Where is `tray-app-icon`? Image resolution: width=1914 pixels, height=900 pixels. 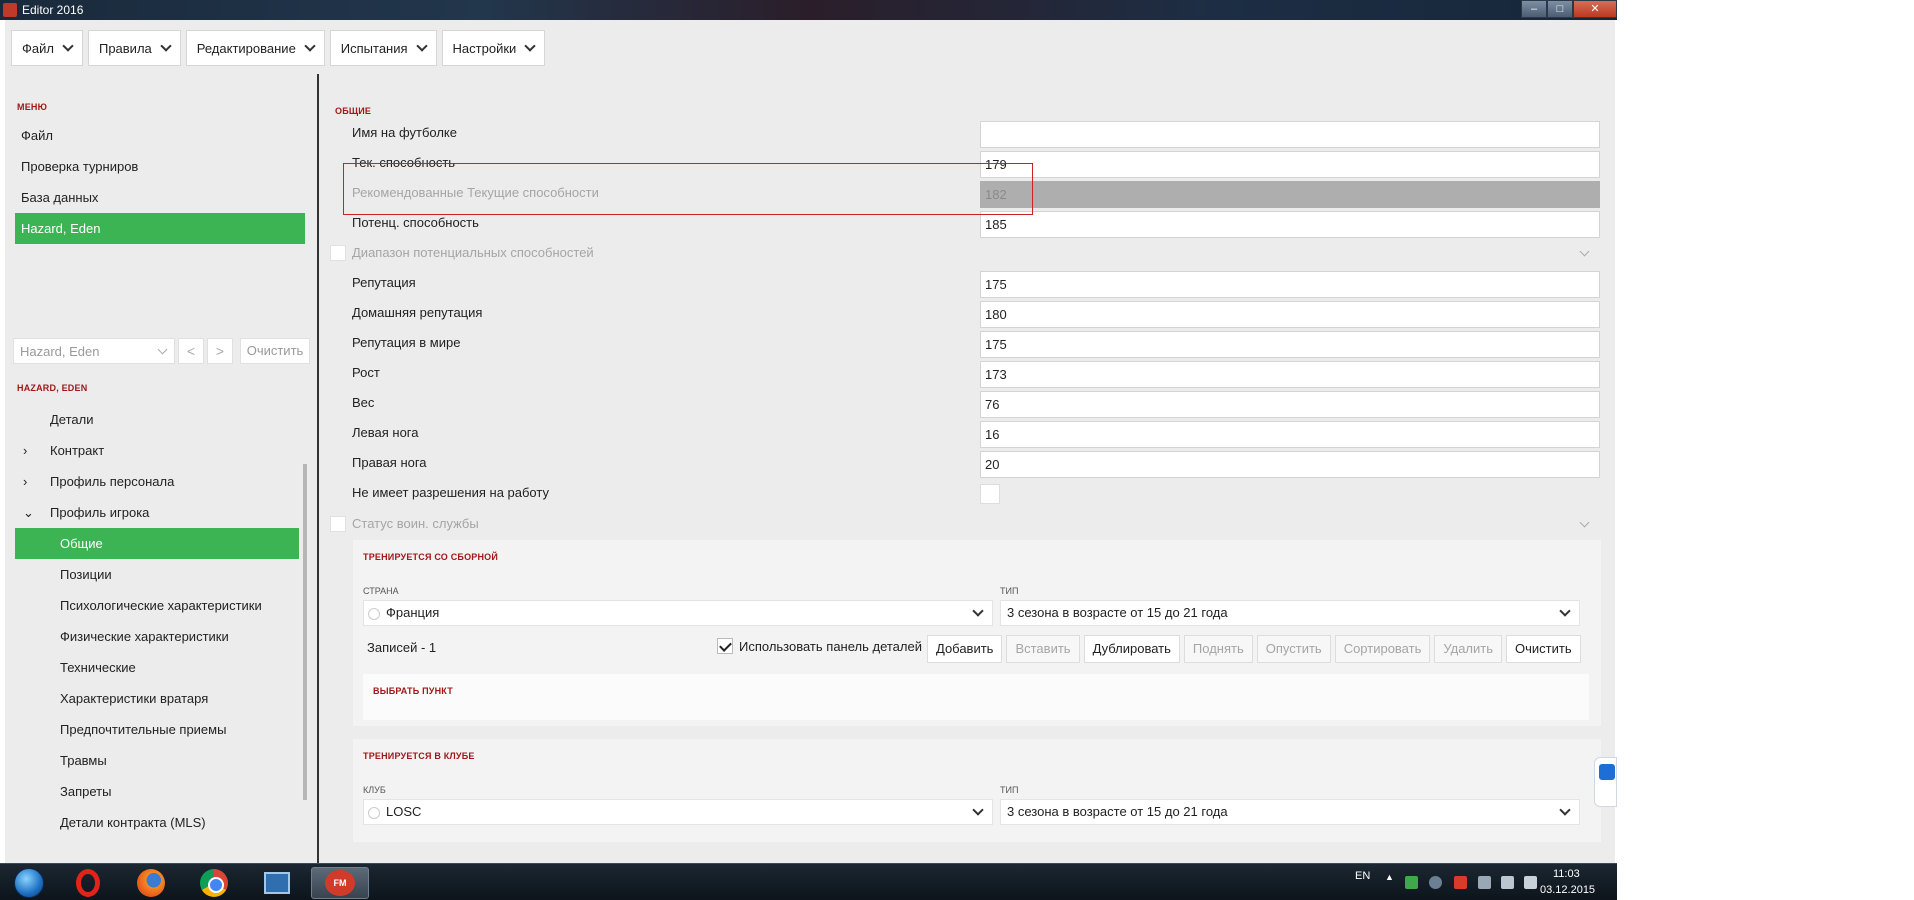 tray-app-icon is located at coordinates (1411, 882).